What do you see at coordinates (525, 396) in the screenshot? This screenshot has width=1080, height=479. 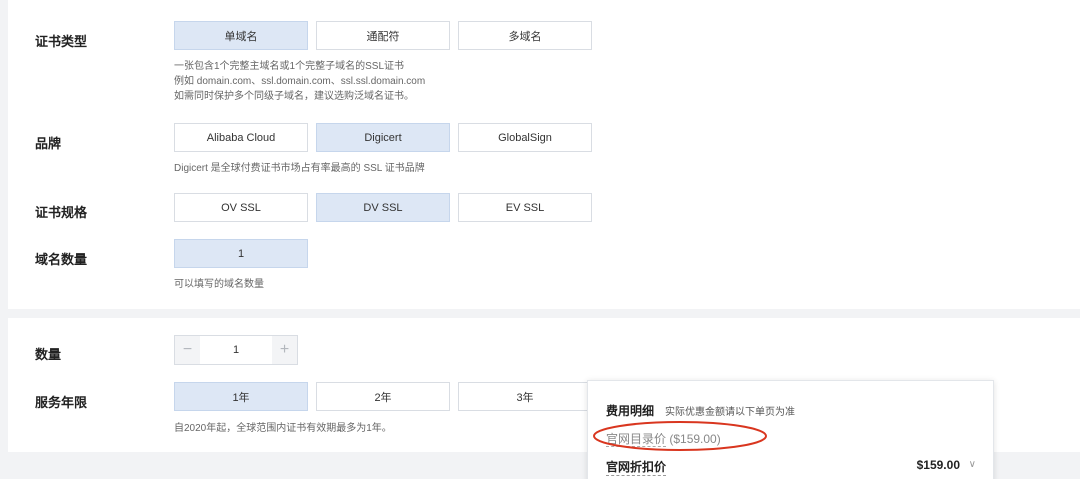 I see `duration-option-3y: 3年` at bounding box center [525, 396].